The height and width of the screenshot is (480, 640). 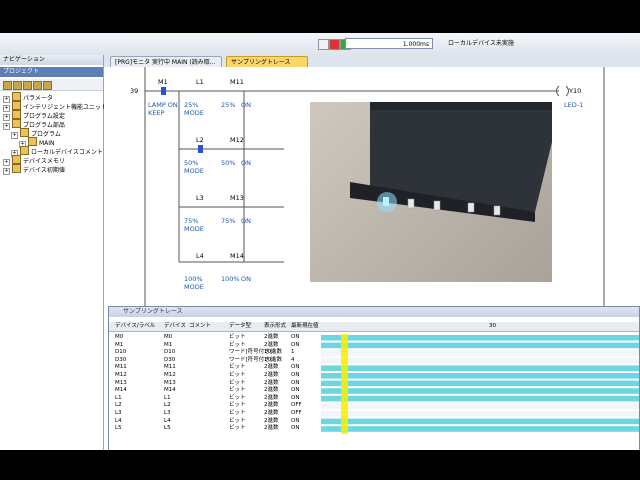 What do you see at coordinates (273, 352) in the screenshot?
I see `trace-cell-fmt: 10進数` at bounding box center [273, 352].